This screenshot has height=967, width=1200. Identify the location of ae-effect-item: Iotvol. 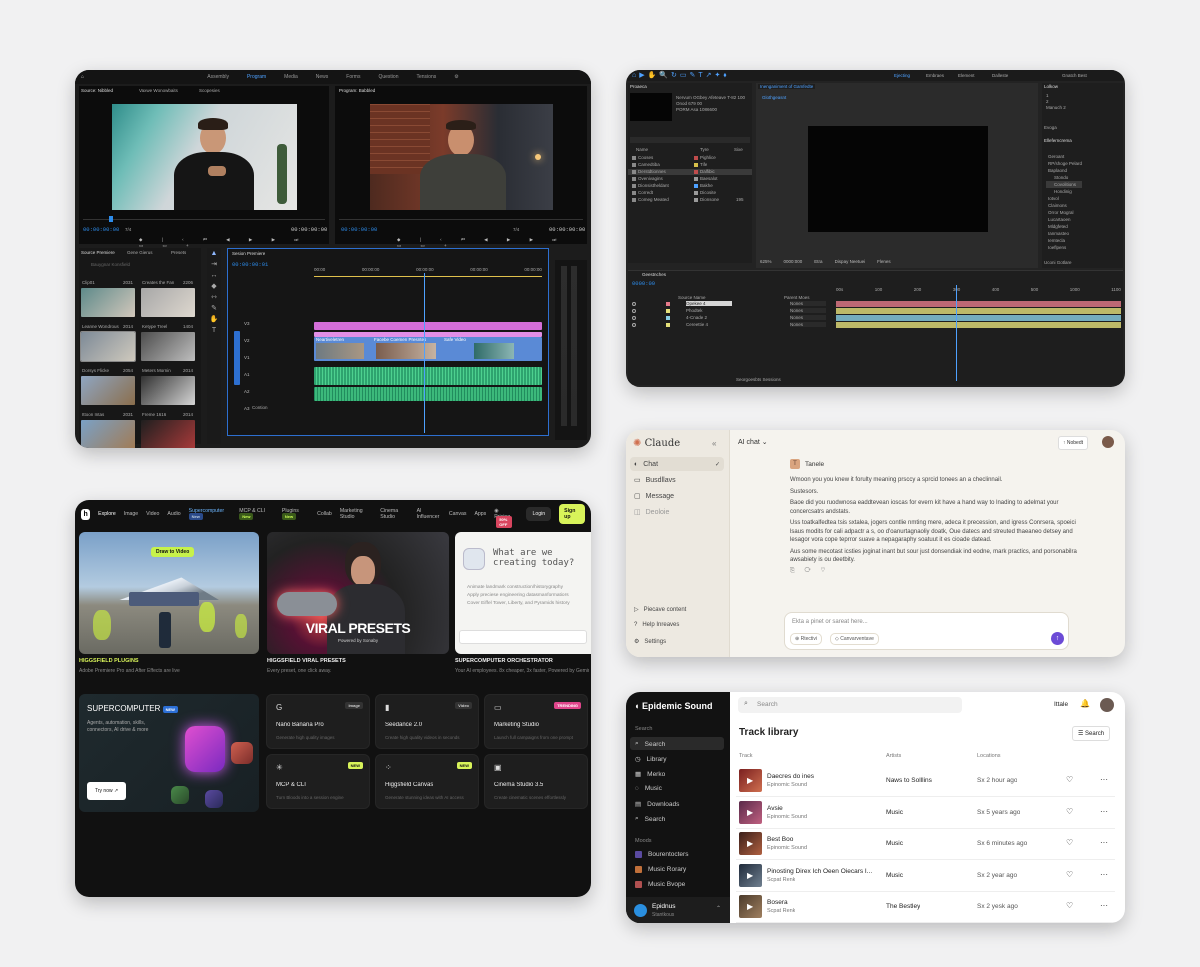
(1064, 198).